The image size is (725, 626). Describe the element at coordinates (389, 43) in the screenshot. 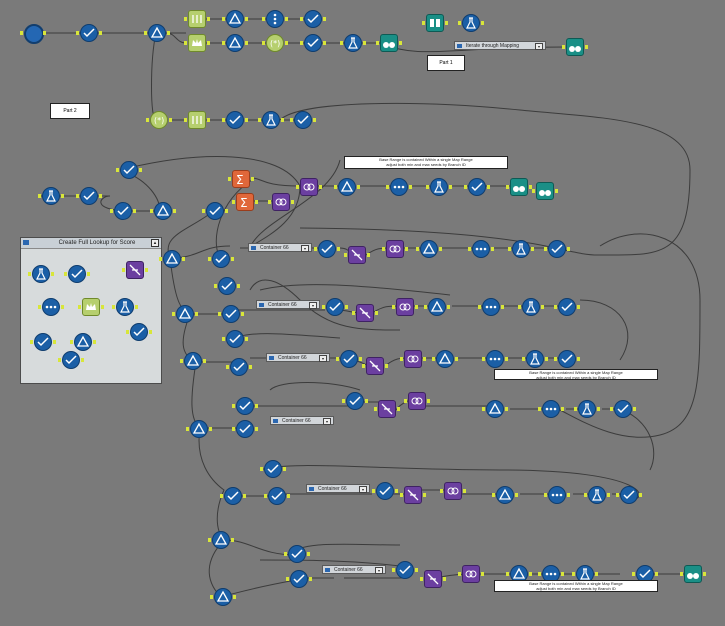

I see `browse-tool` at that location.